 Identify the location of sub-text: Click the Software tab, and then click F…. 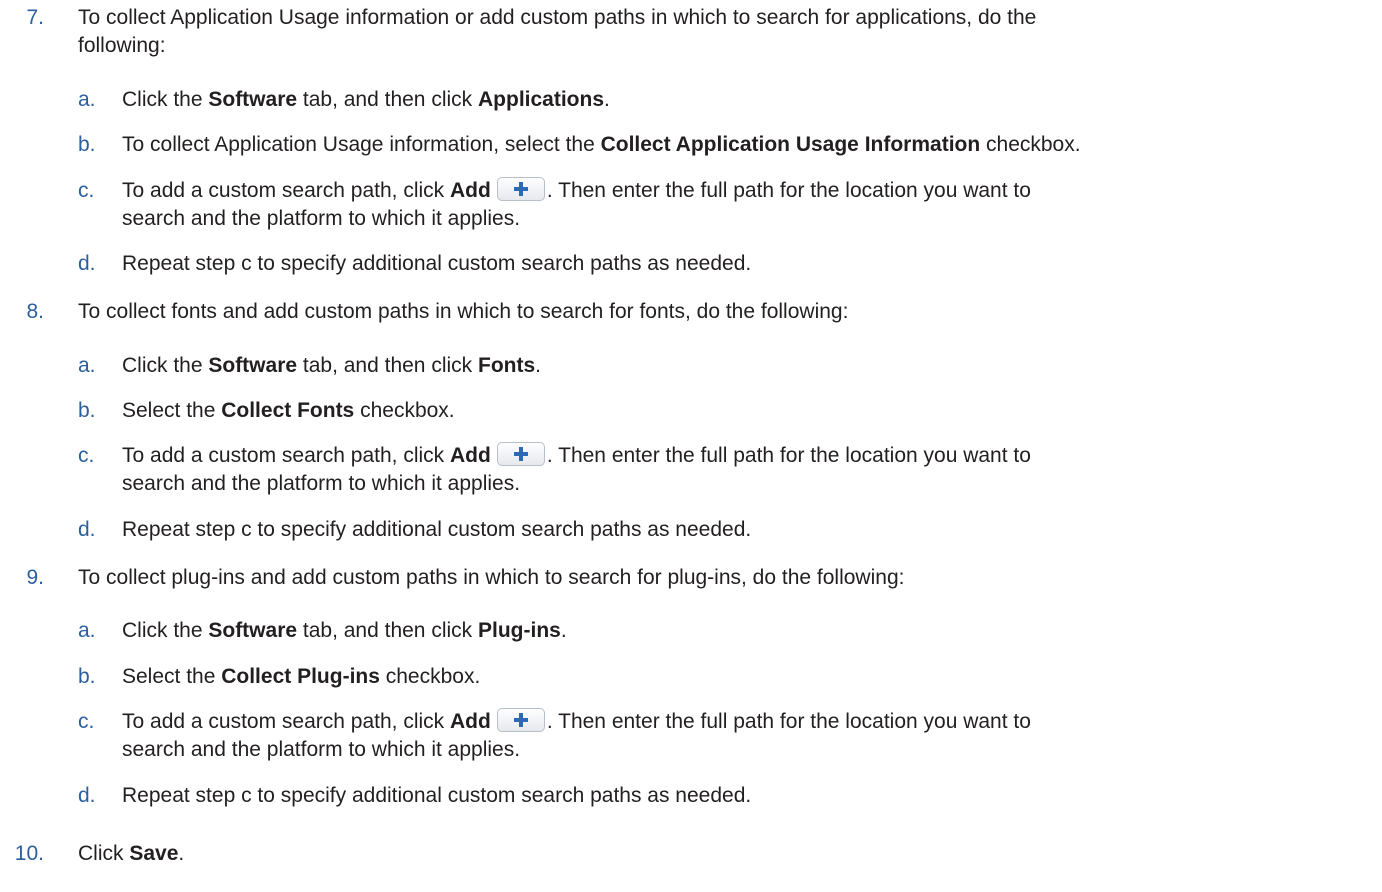
(331, 365).